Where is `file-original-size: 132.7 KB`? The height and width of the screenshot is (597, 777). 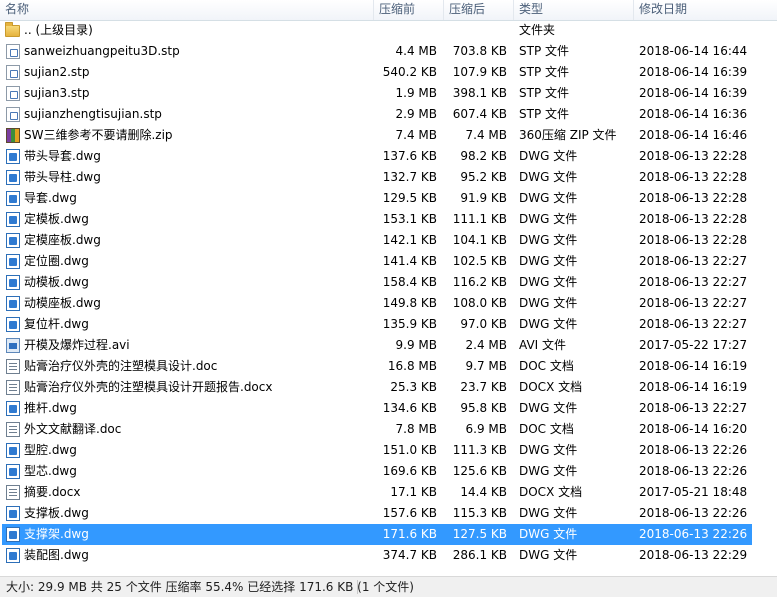 file-original-size: 132.7 KB is located at coordinates (409, 177).